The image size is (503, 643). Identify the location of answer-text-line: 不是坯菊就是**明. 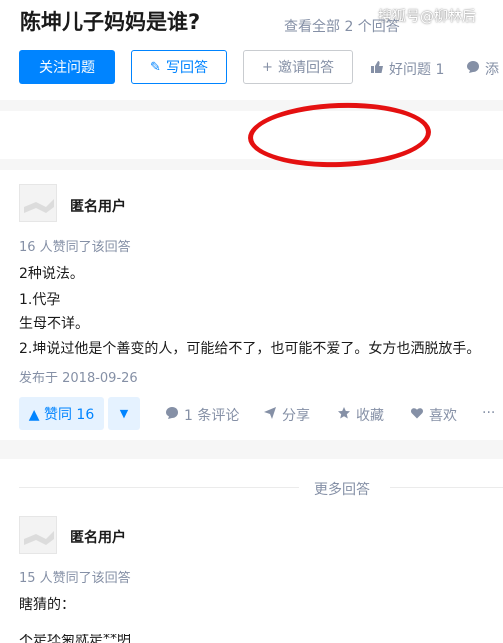
(75, 638).